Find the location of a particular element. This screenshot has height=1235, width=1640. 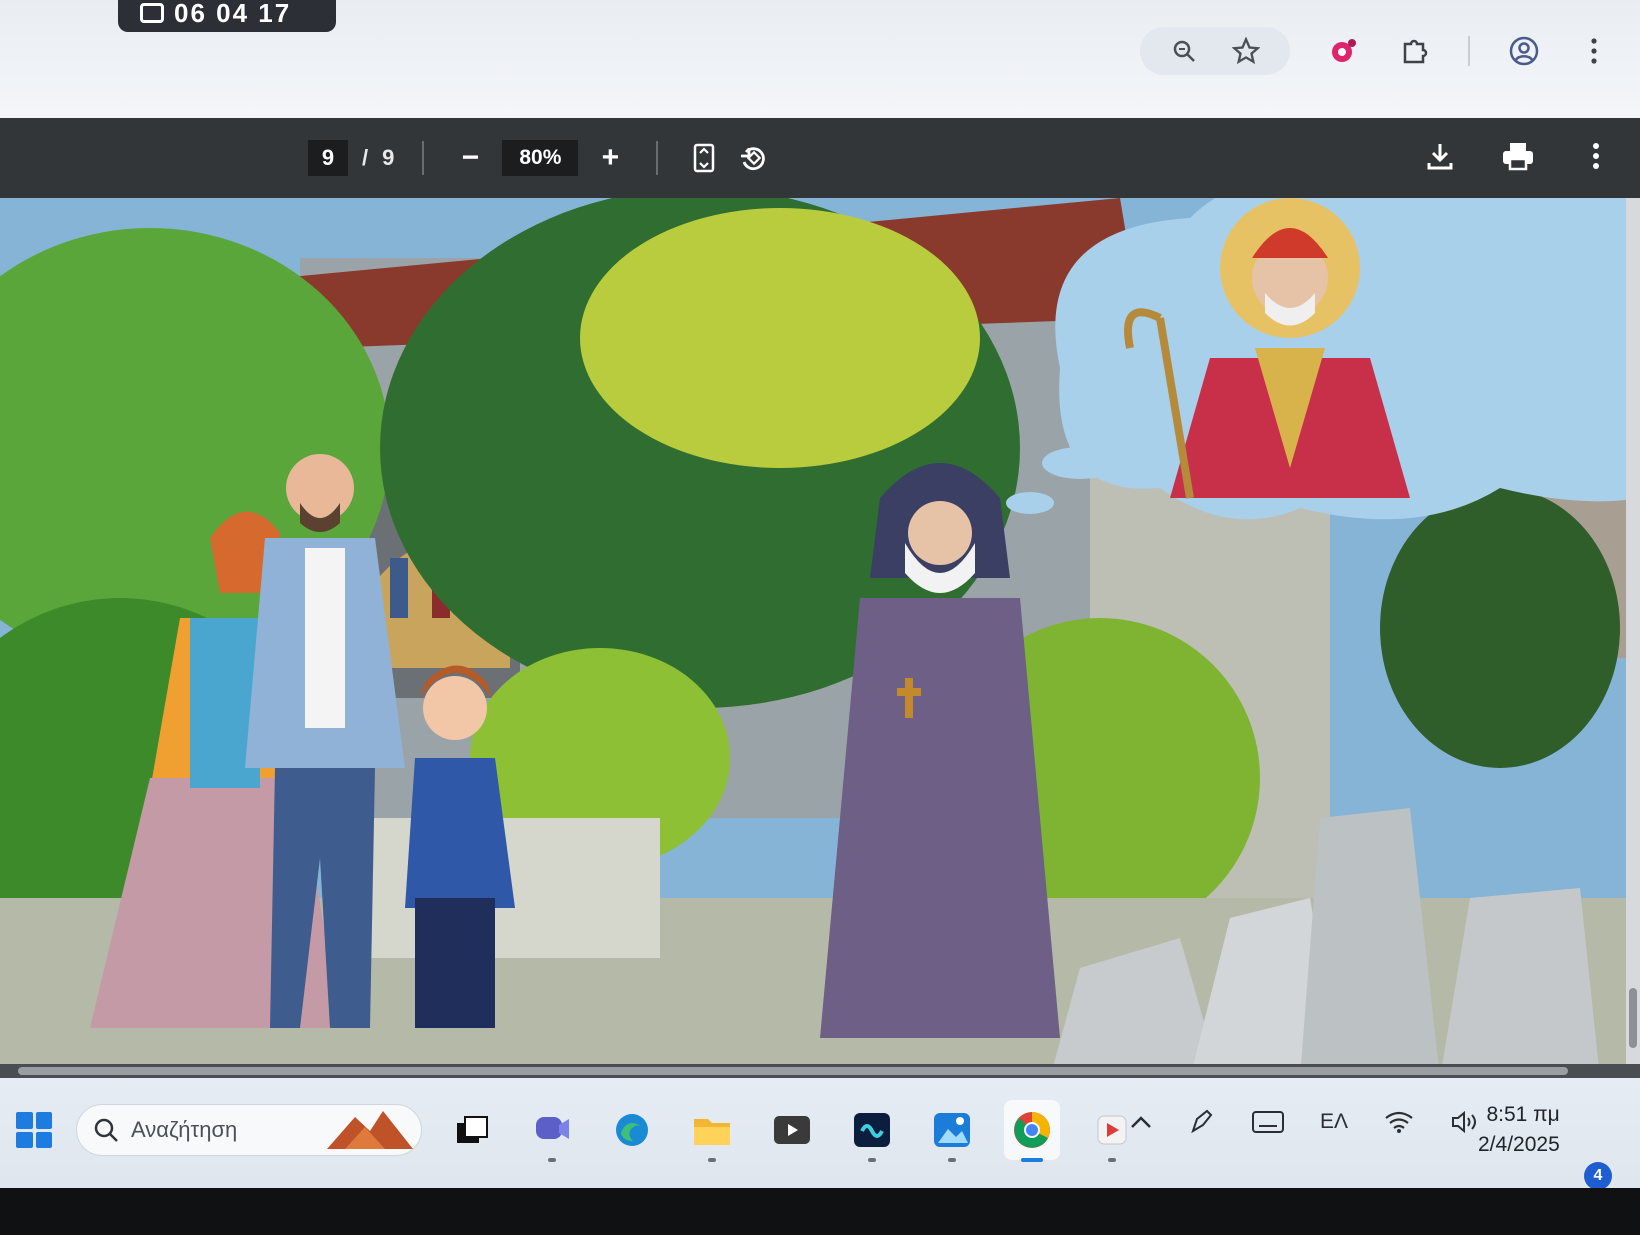

zoom-icon is located at coordinates (1184, 51).